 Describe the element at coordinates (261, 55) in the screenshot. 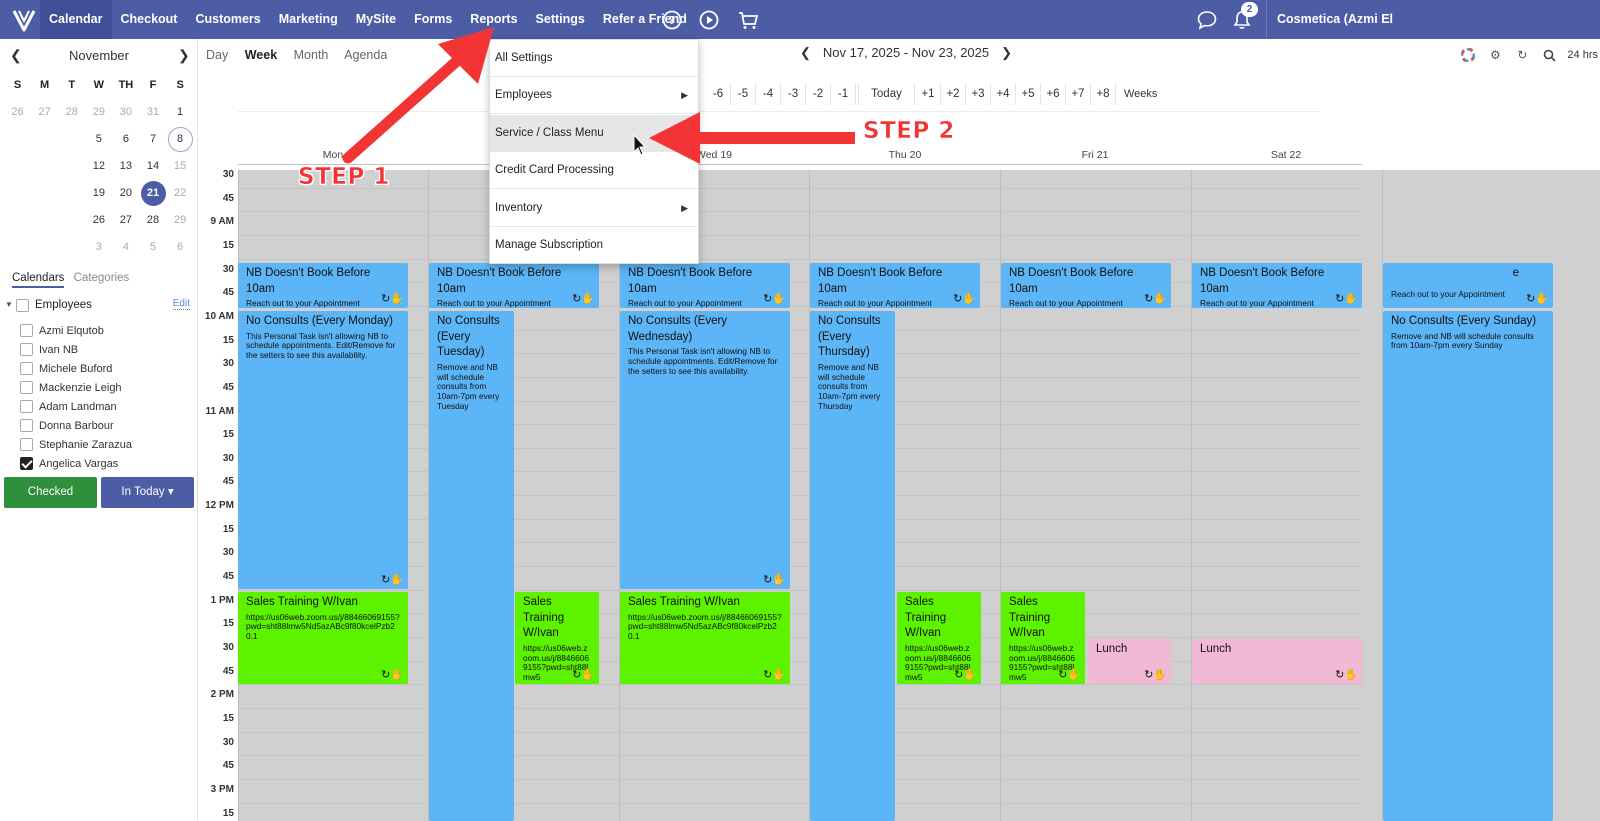

I see `tab-week: Week` at that location.